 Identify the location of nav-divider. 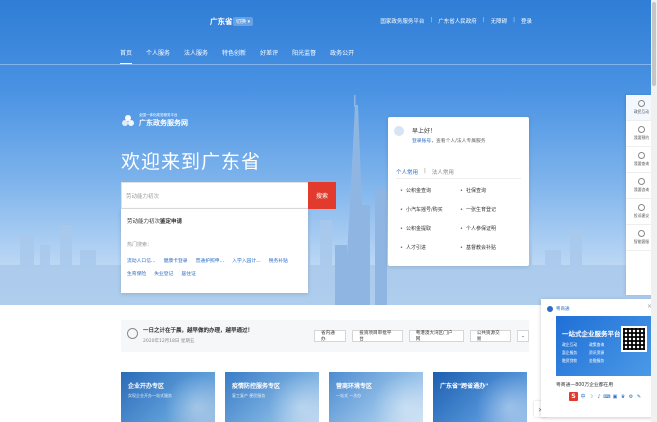
(328, 64).